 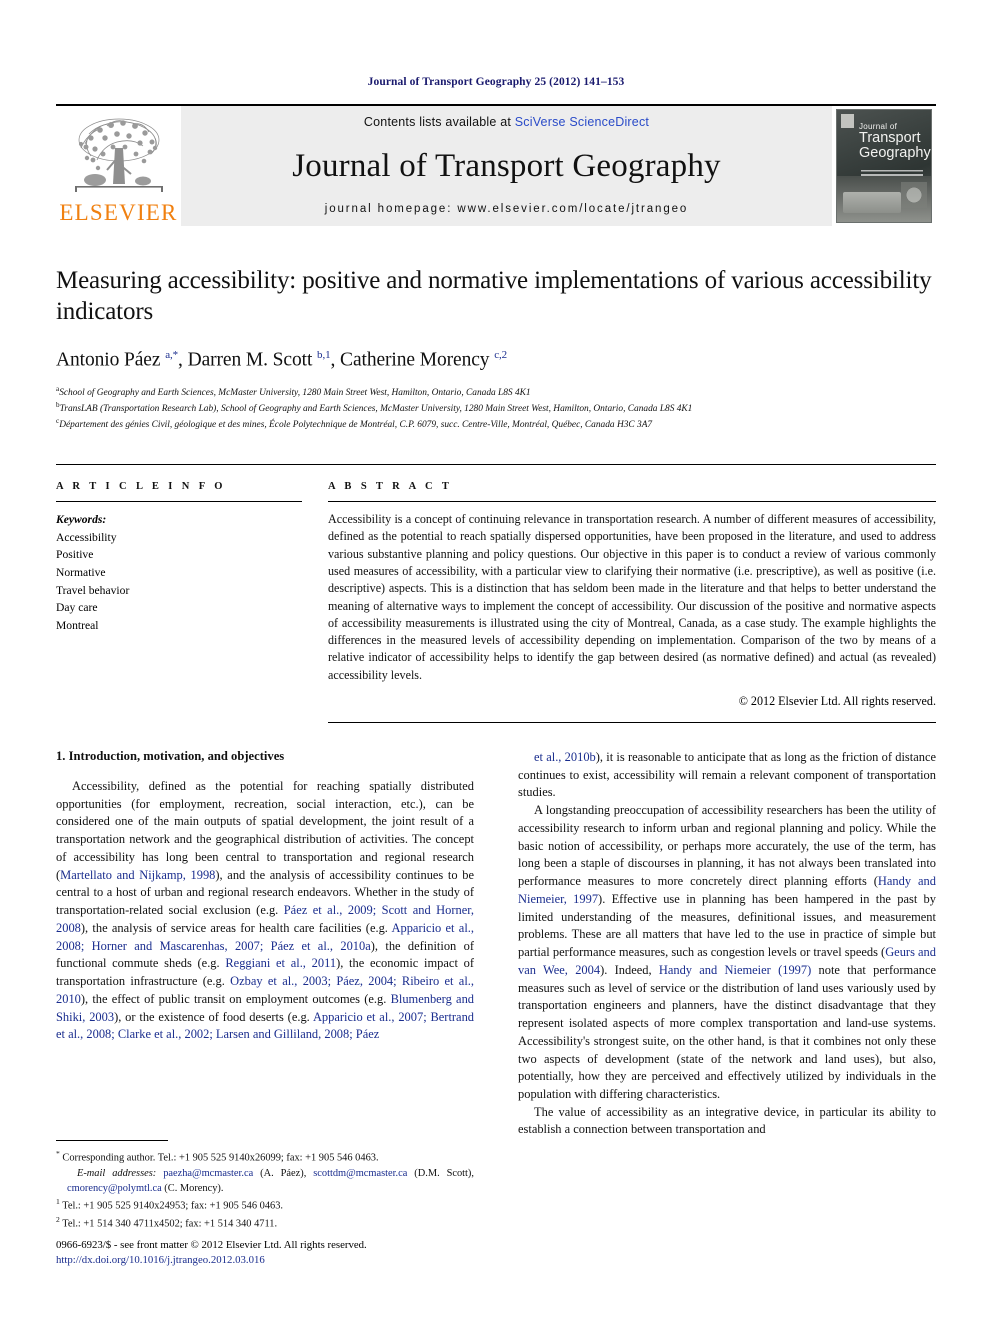 What do you see at coordinates (93, 590) in the screenshot?
I see `keyword: Travel behavior` at bounding box center [93, 590].